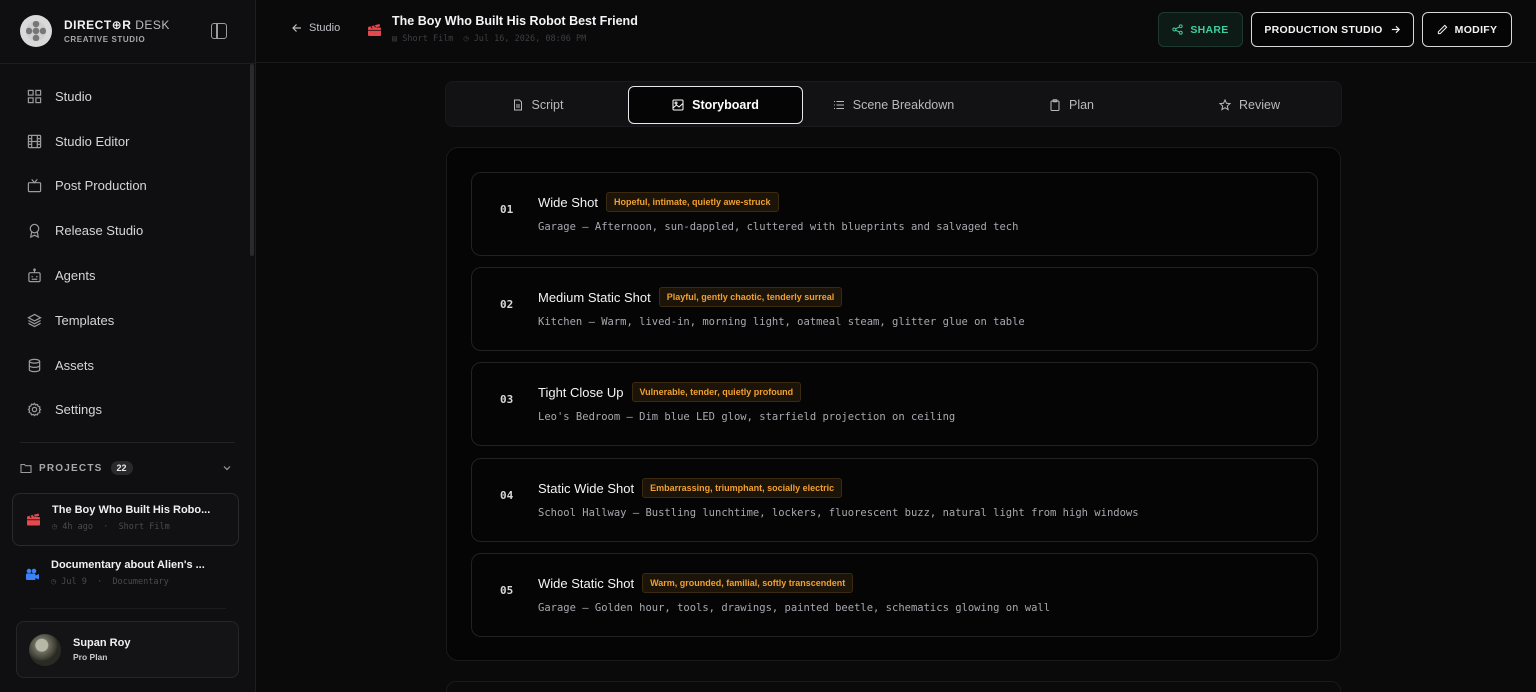 The width and height of the screenshot is (1536, 692). I want to click on sidebar-item-assets: Assets, so click(128, 365).